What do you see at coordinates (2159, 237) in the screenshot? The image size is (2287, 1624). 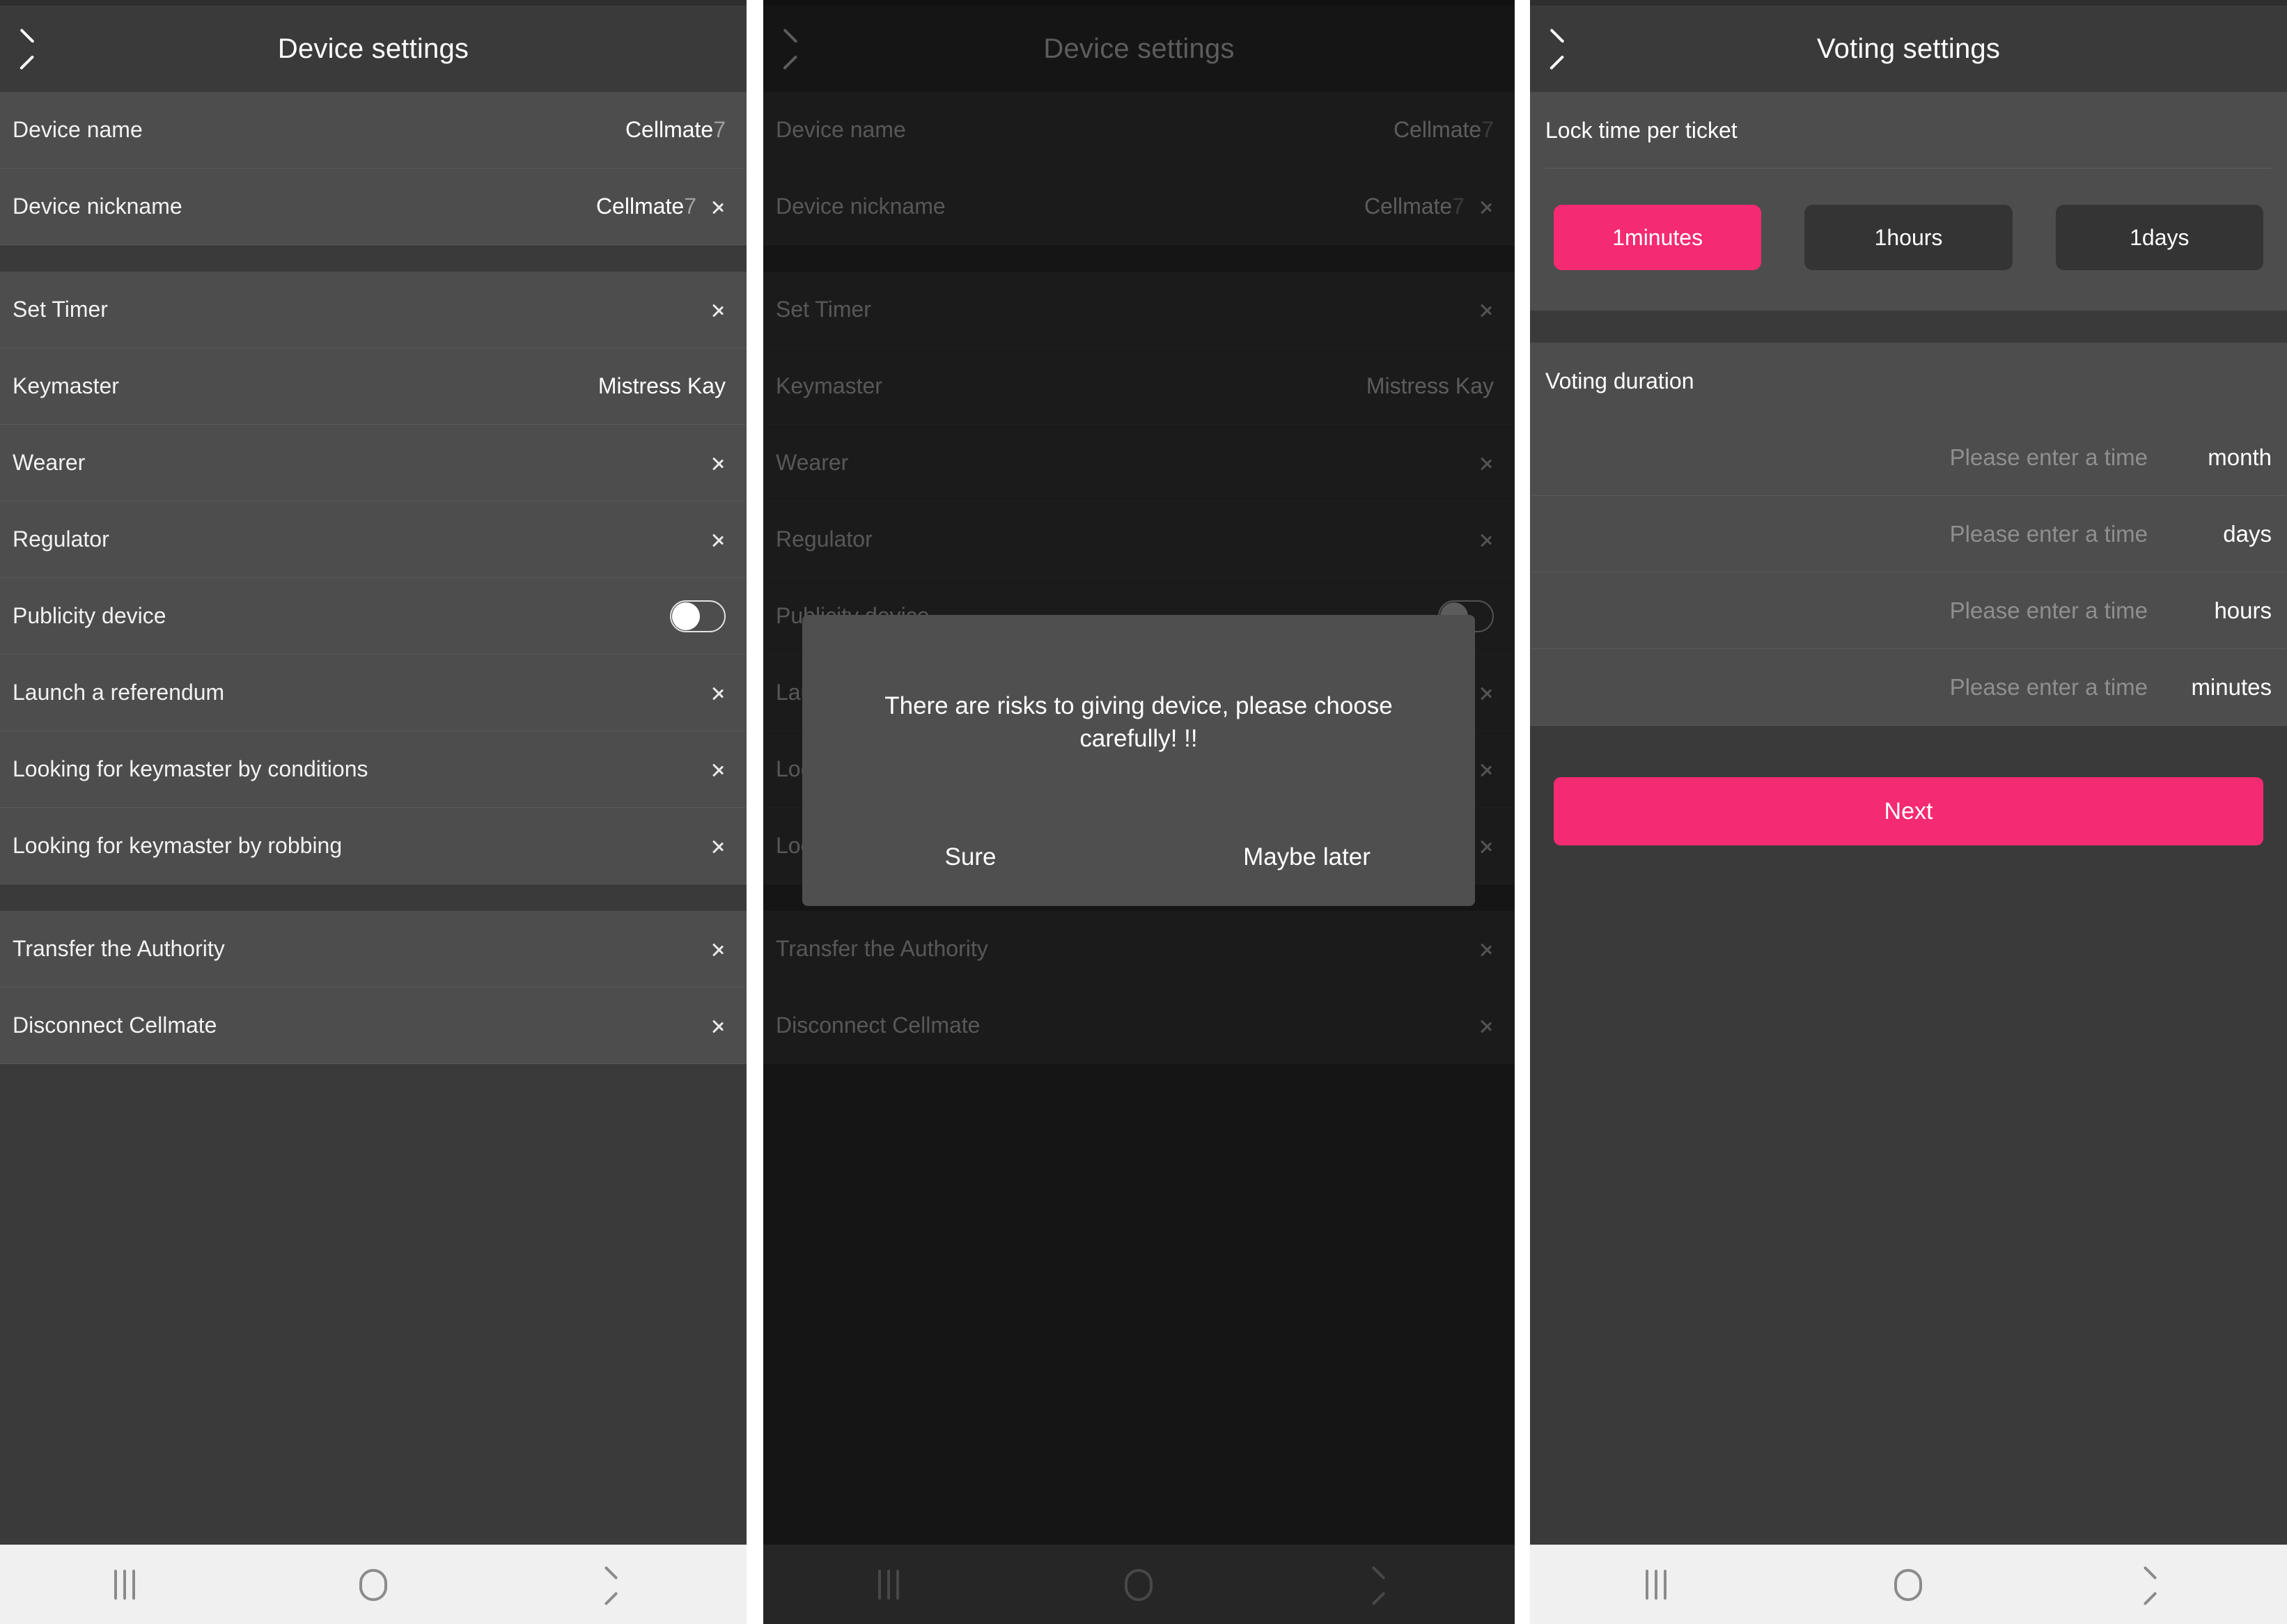 I see `lock-time-option-days: 1days` at bounding box center [2159, 237].